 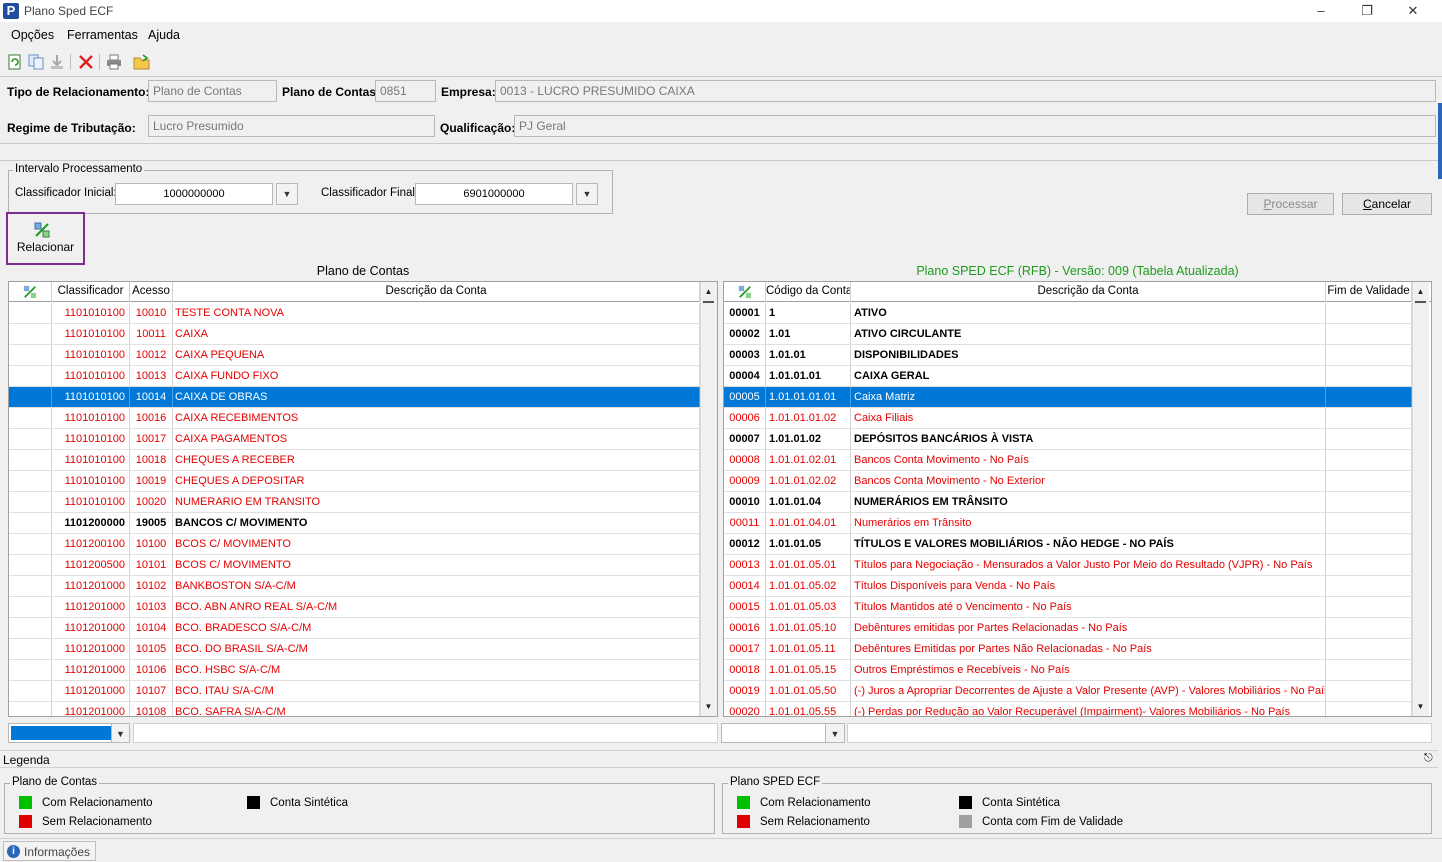 What do you see at coordinates (15, 62) in the screenshot?
I see `refresh-icon` at bounding box center [15, 62].